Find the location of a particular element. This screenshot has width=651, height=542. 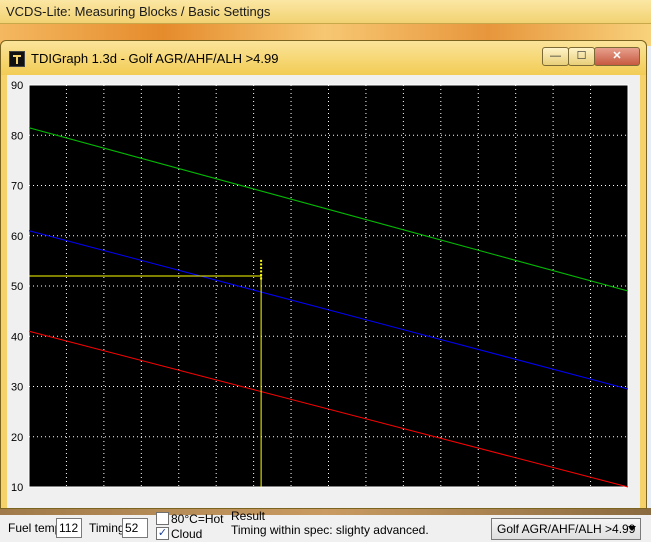

x-tick-label: 90 is located at coordinates (179, 495).